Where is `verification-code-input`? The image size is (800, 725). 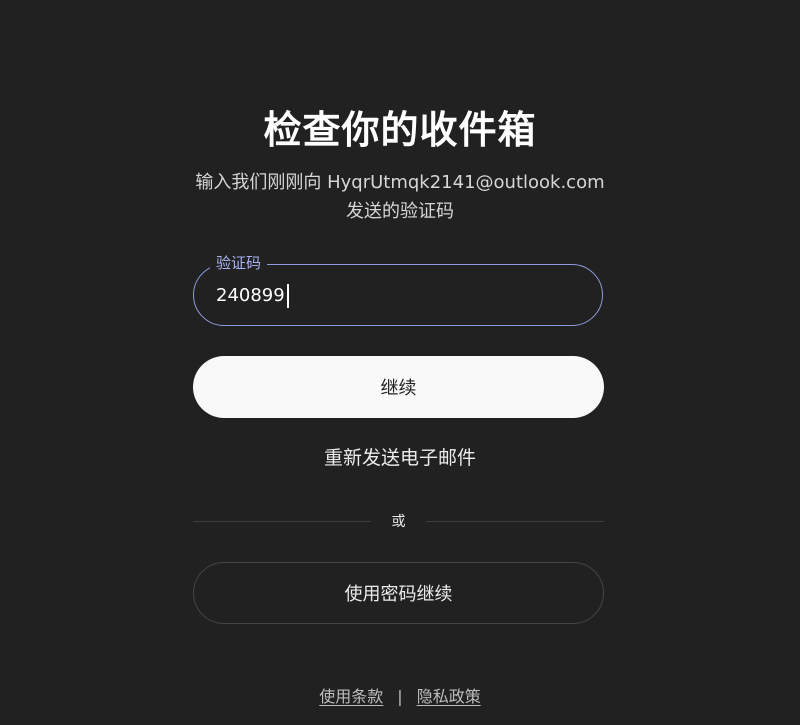
verification-code-input is located at coordinates (396, 295).